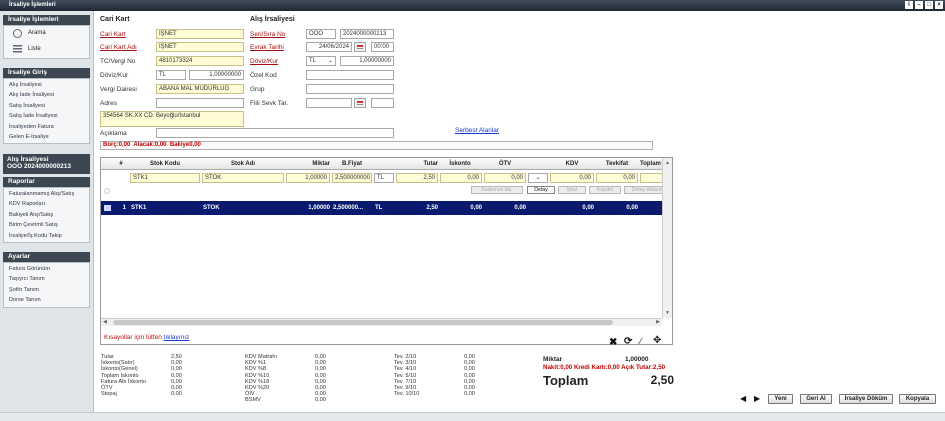 The image size is (945, 421). What do you see at coordinates (657, 340) in the screenshot?
I see `move-icon: ✥` at bounding box center [657, 340].